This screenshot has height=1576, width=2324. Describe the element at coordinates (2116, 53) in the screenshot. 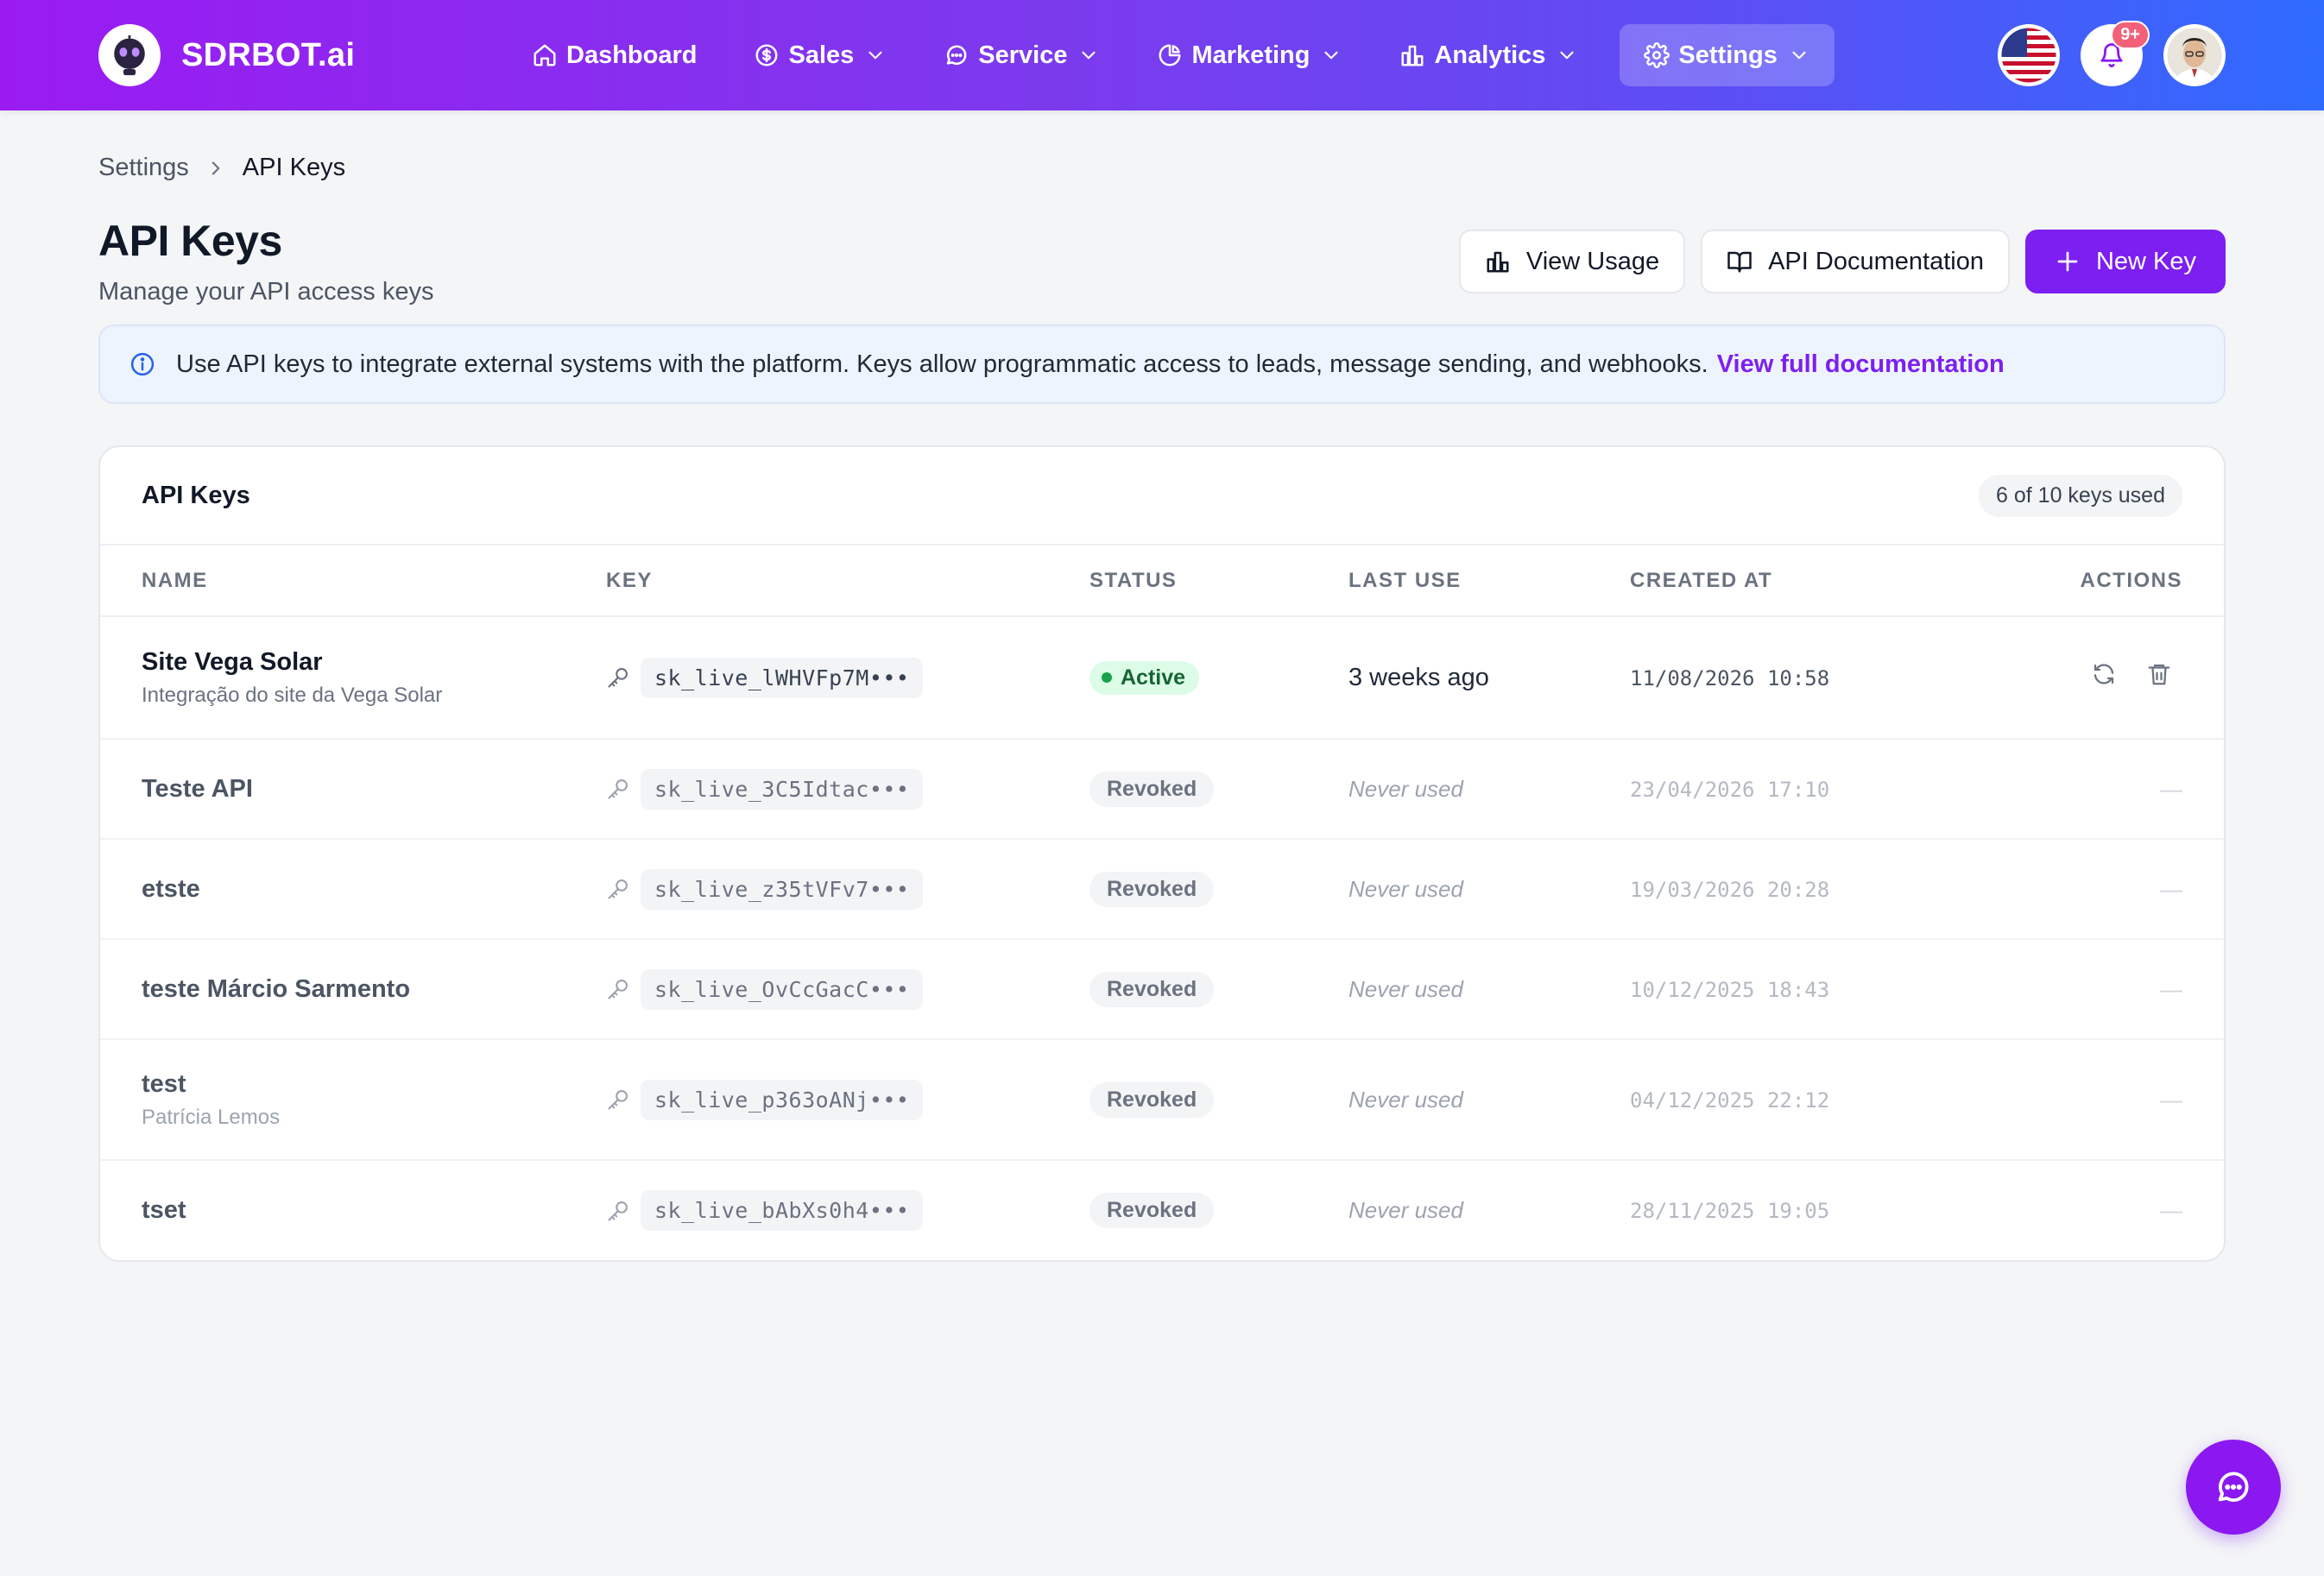

I see `notifications-button: 9+` at that location.